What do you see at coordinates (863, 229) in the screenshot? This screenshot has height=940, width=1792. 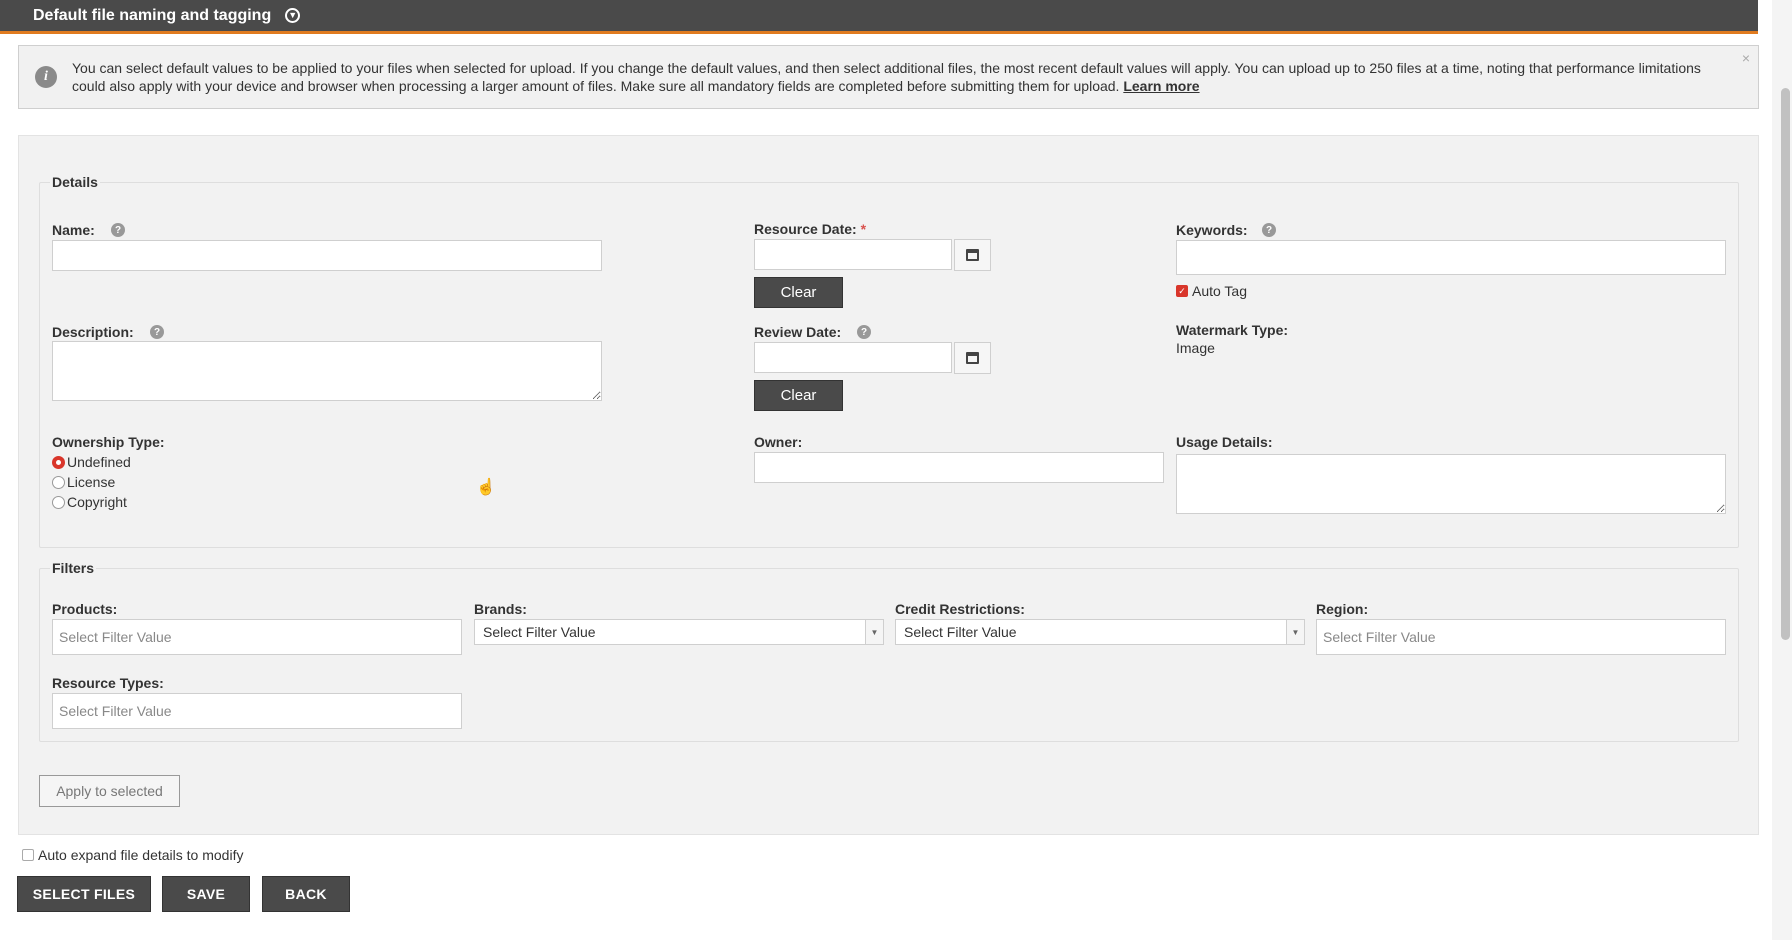 I see `required-marker: *` at bounding box center [863, 229].